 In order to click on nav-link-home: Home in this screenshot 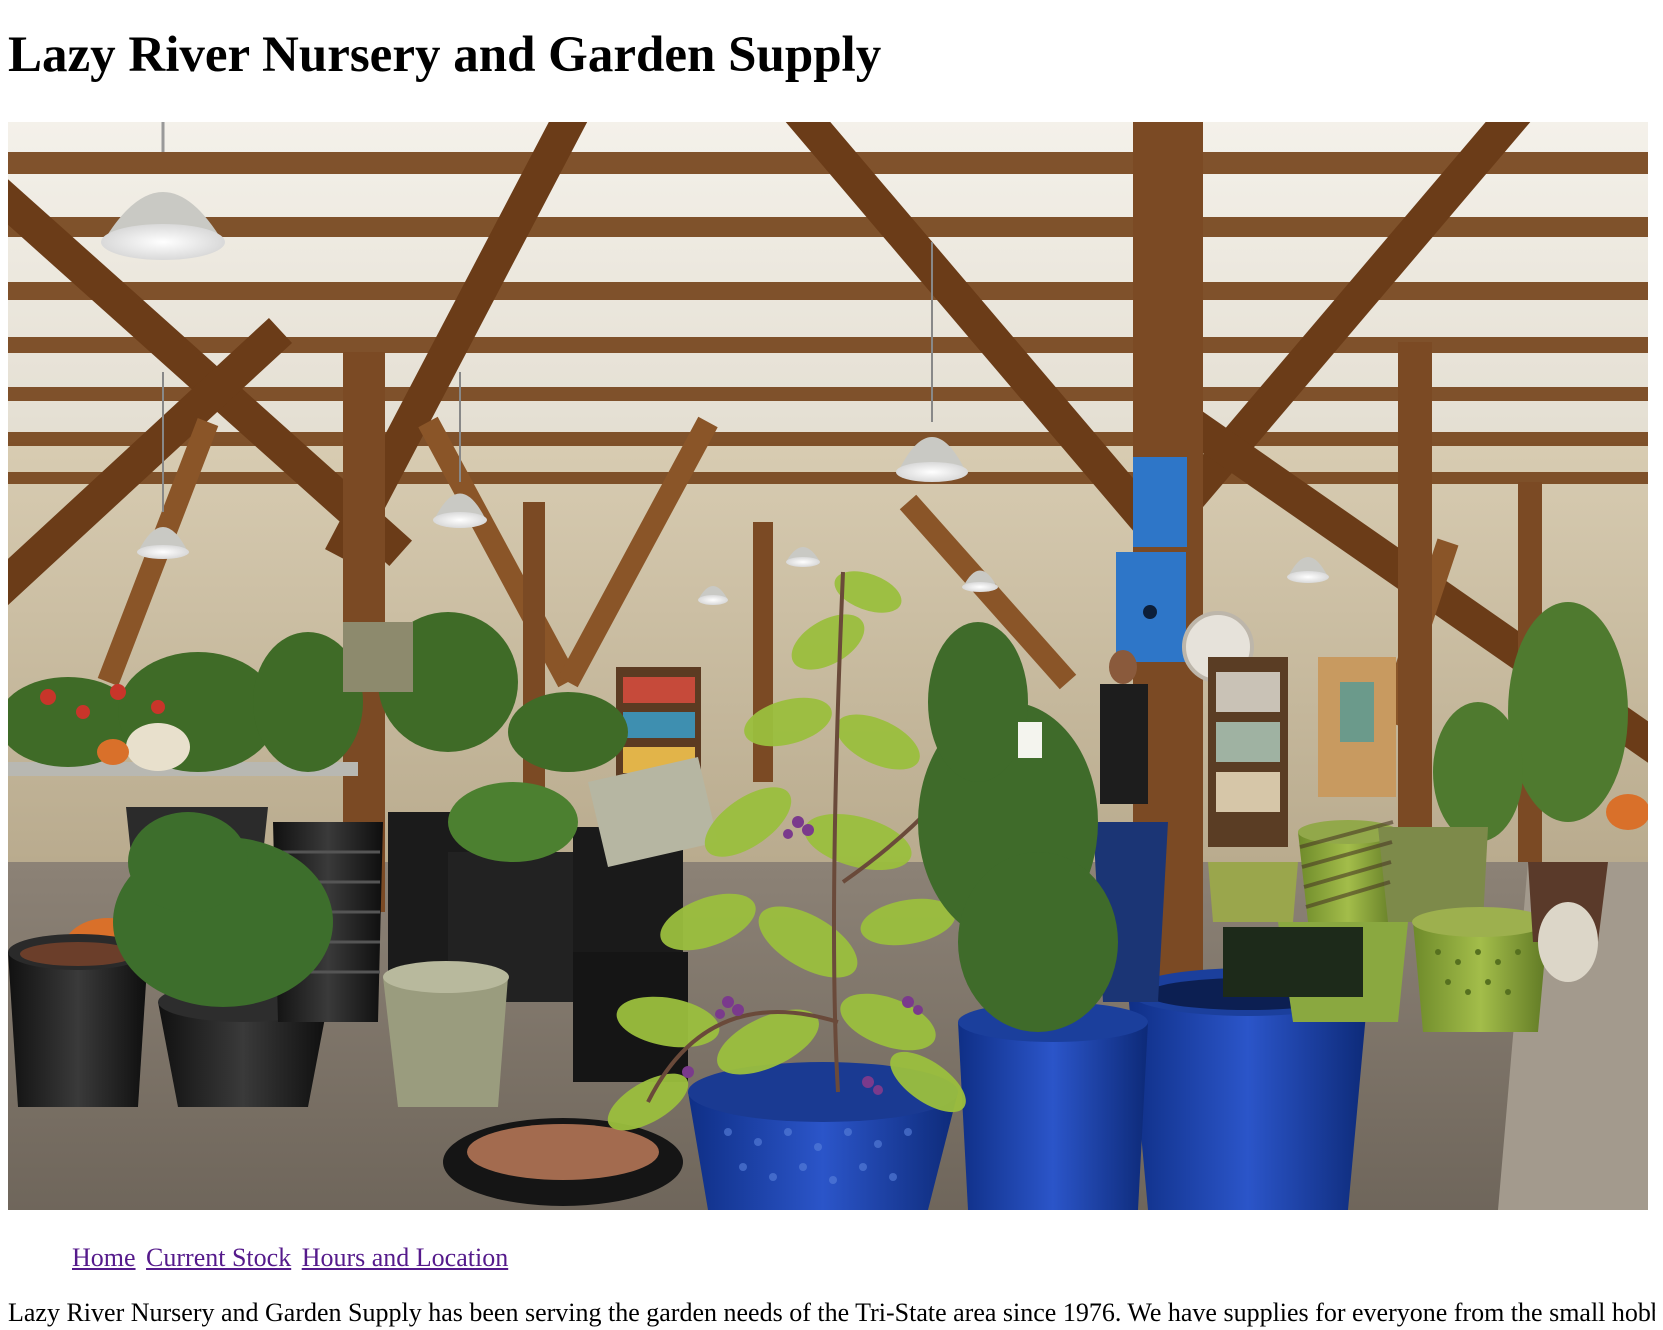, I will do `click(104, 1257)`.